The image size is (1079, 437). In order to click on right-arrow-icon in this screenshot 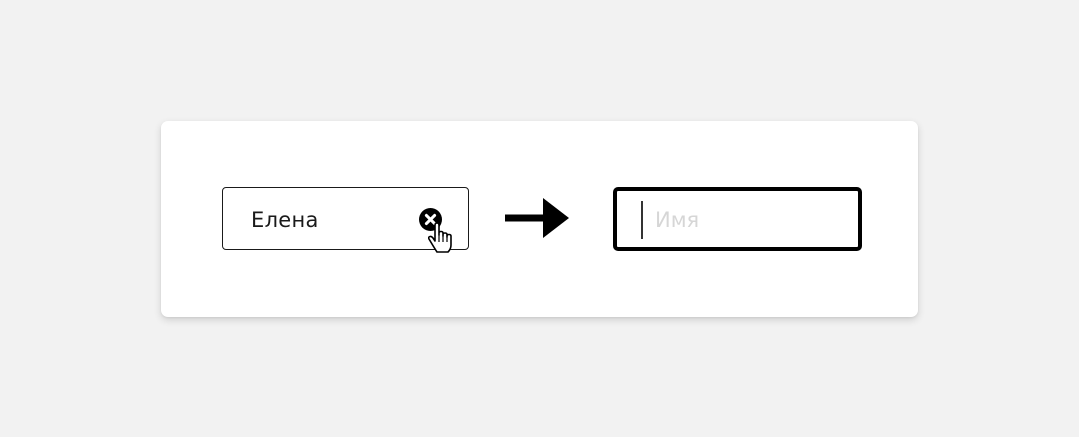, I will do `click(538, 218)`.